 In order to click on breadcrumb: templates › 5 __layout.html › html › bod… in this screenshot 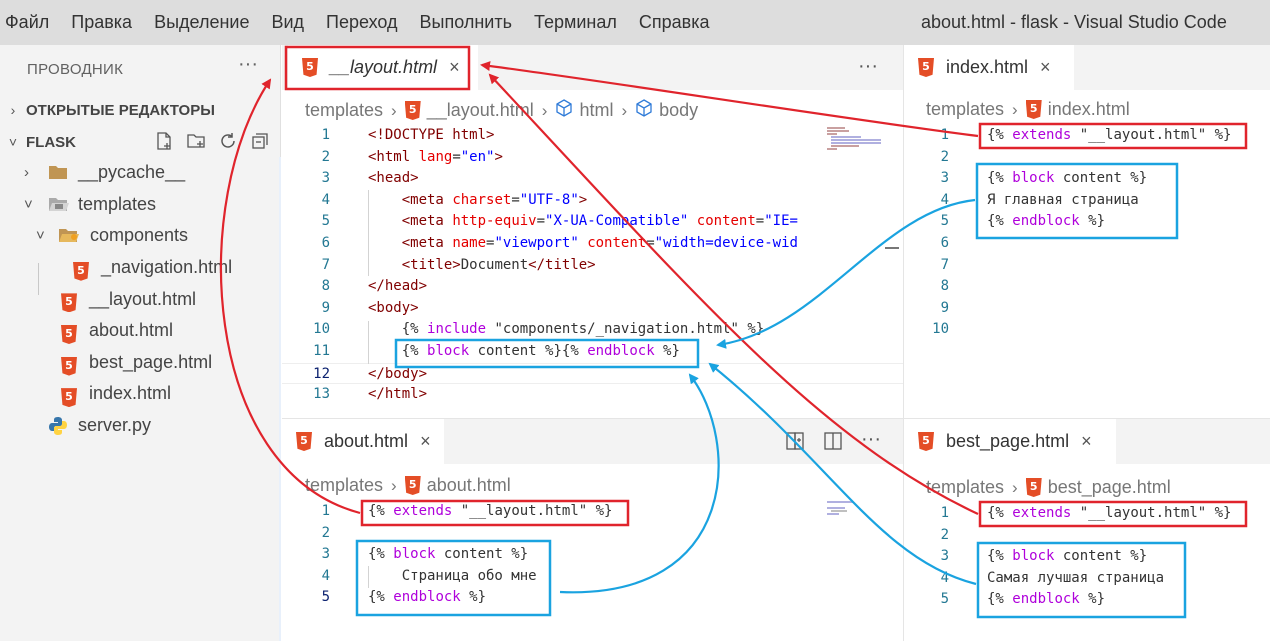, I will do `click(501, 110)`.